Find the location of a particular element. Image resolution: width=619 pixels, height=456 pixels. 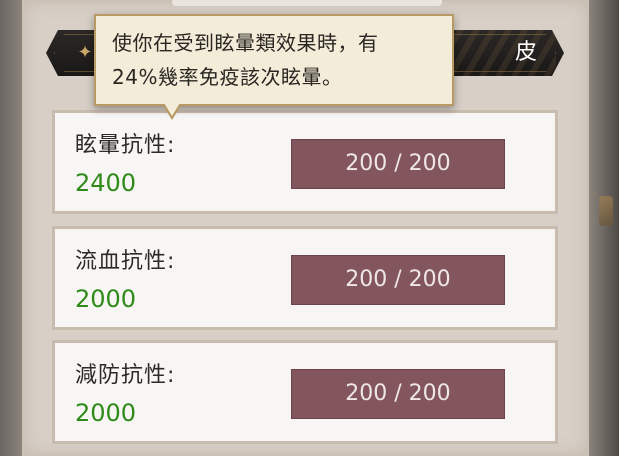

resistance-label: 流血抗性: is located at coordinates (125, 261).